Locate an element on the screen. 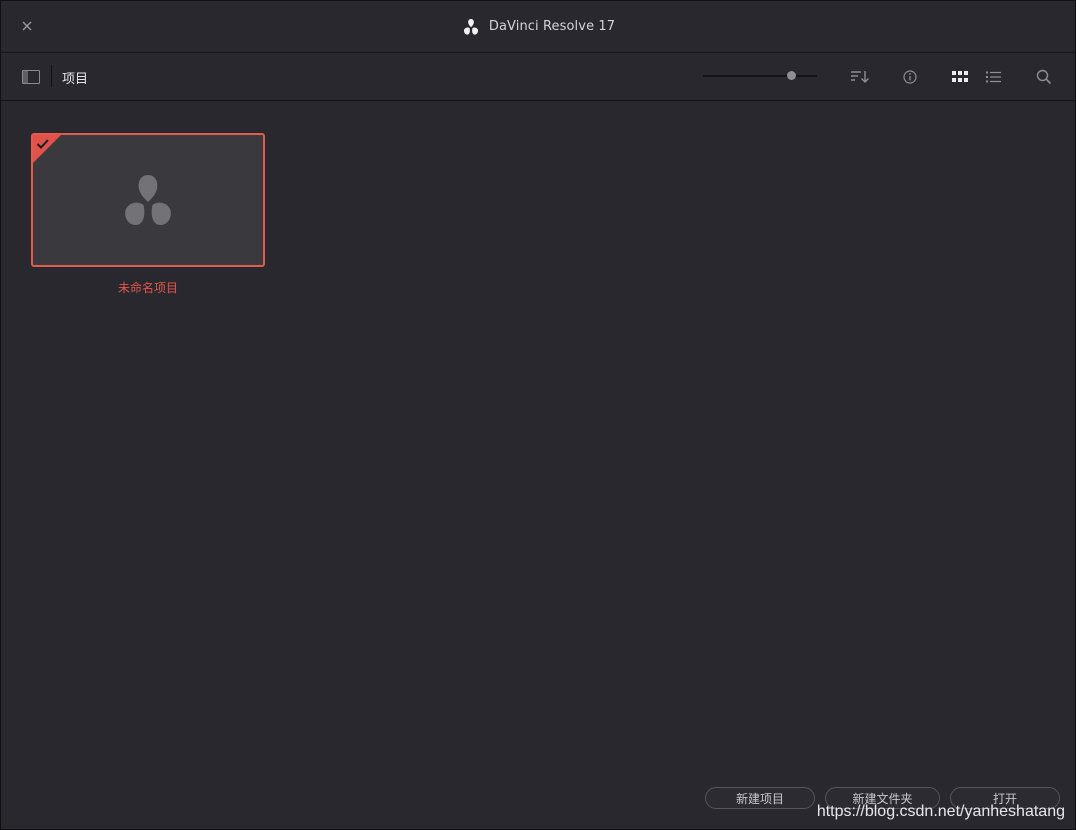 The image size is (1076, 830). list-view-button is located at coordinates (994, 77).